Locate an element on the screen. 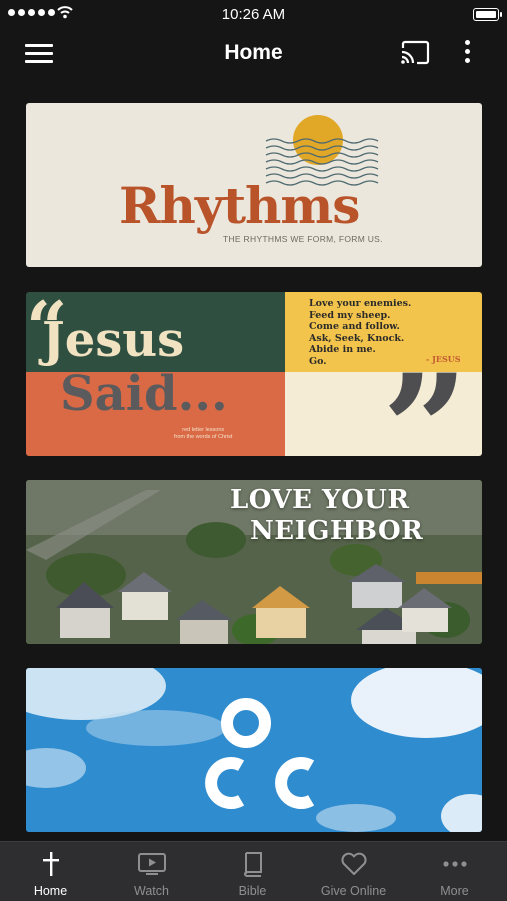 The width and height of the screenshot is (507, 901). battery-icon is located at coordinates (487, 14).